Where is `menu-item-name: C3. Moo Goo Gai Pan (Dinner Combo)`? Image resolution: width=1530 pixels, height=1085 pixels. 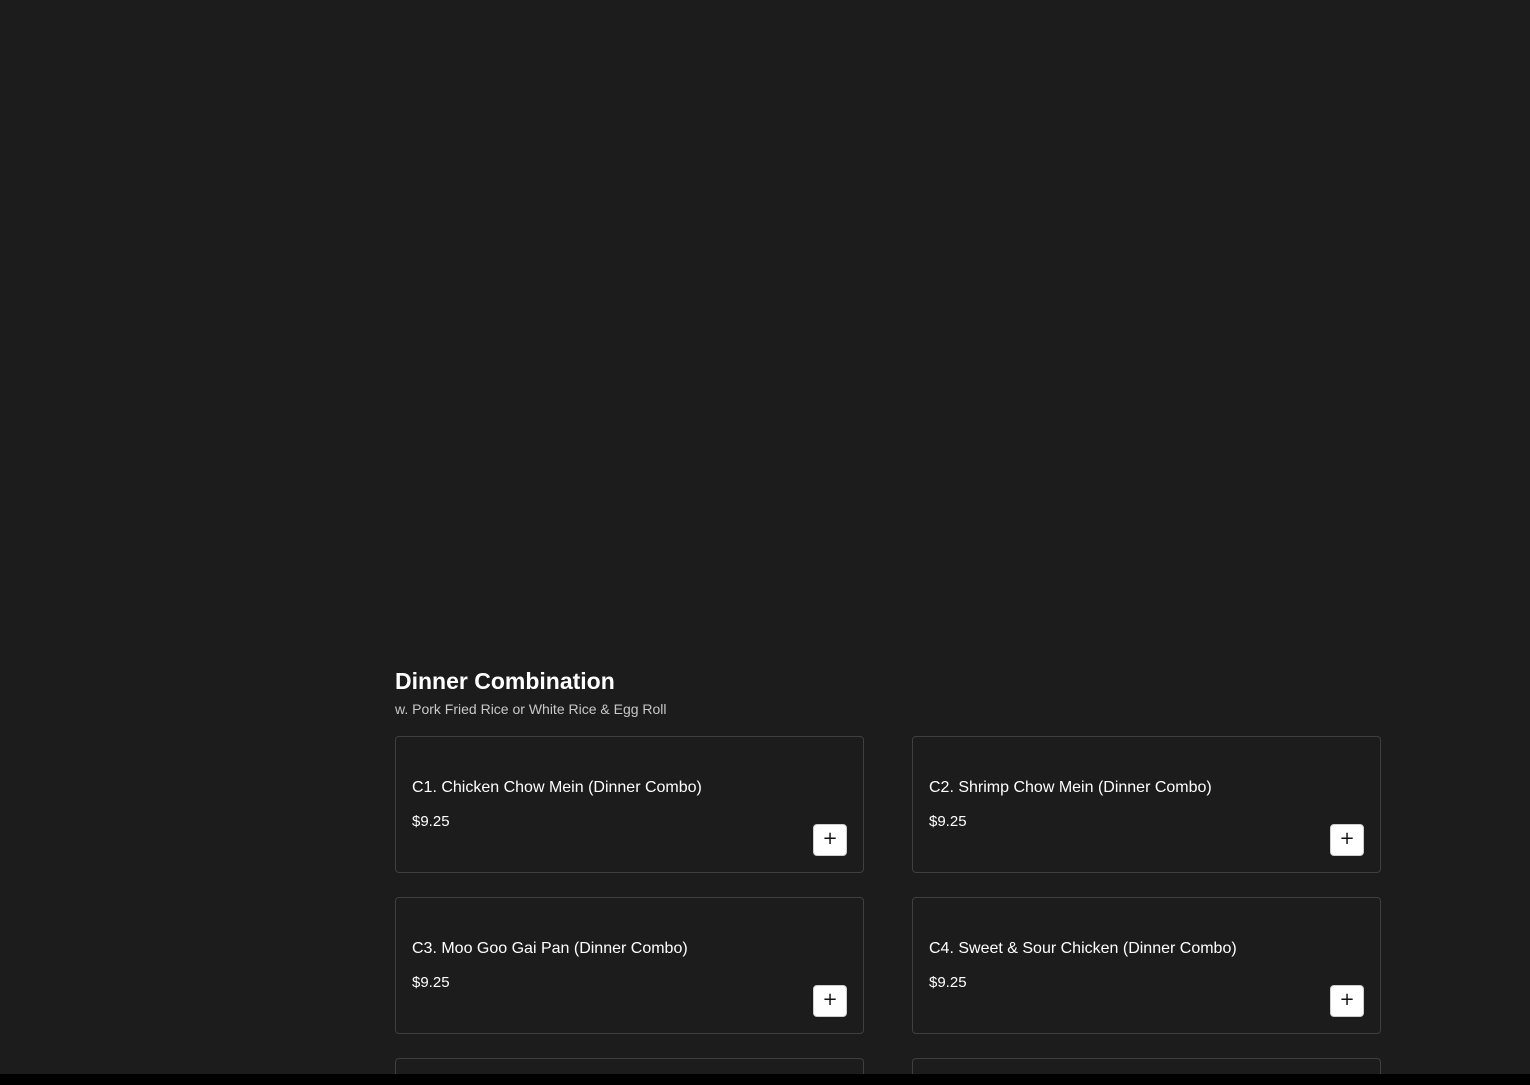
menu-item-name: C3. Moo Goo Gai Pan (Dinner Combo) is located at coordinates (550, 948).